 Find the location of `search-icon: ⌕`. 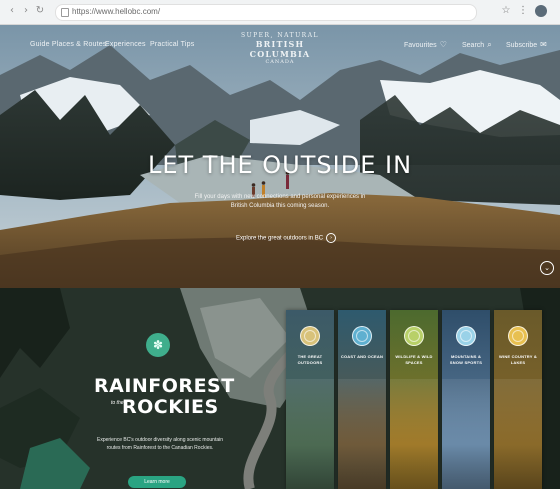

search-icon: ⌕ is located at coordinates (489, 44).